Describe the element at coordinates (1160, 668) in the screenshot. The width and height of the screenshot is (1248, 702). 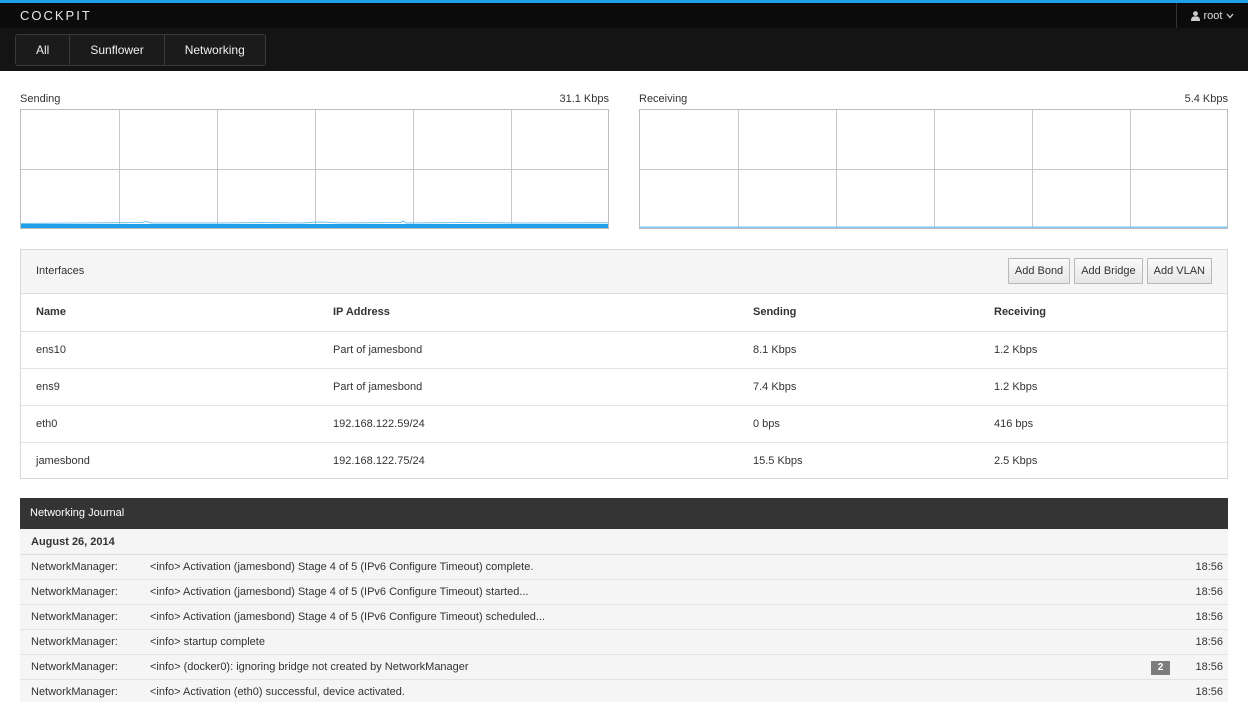
I see `journal-entry-count-badge: 2` at that location.